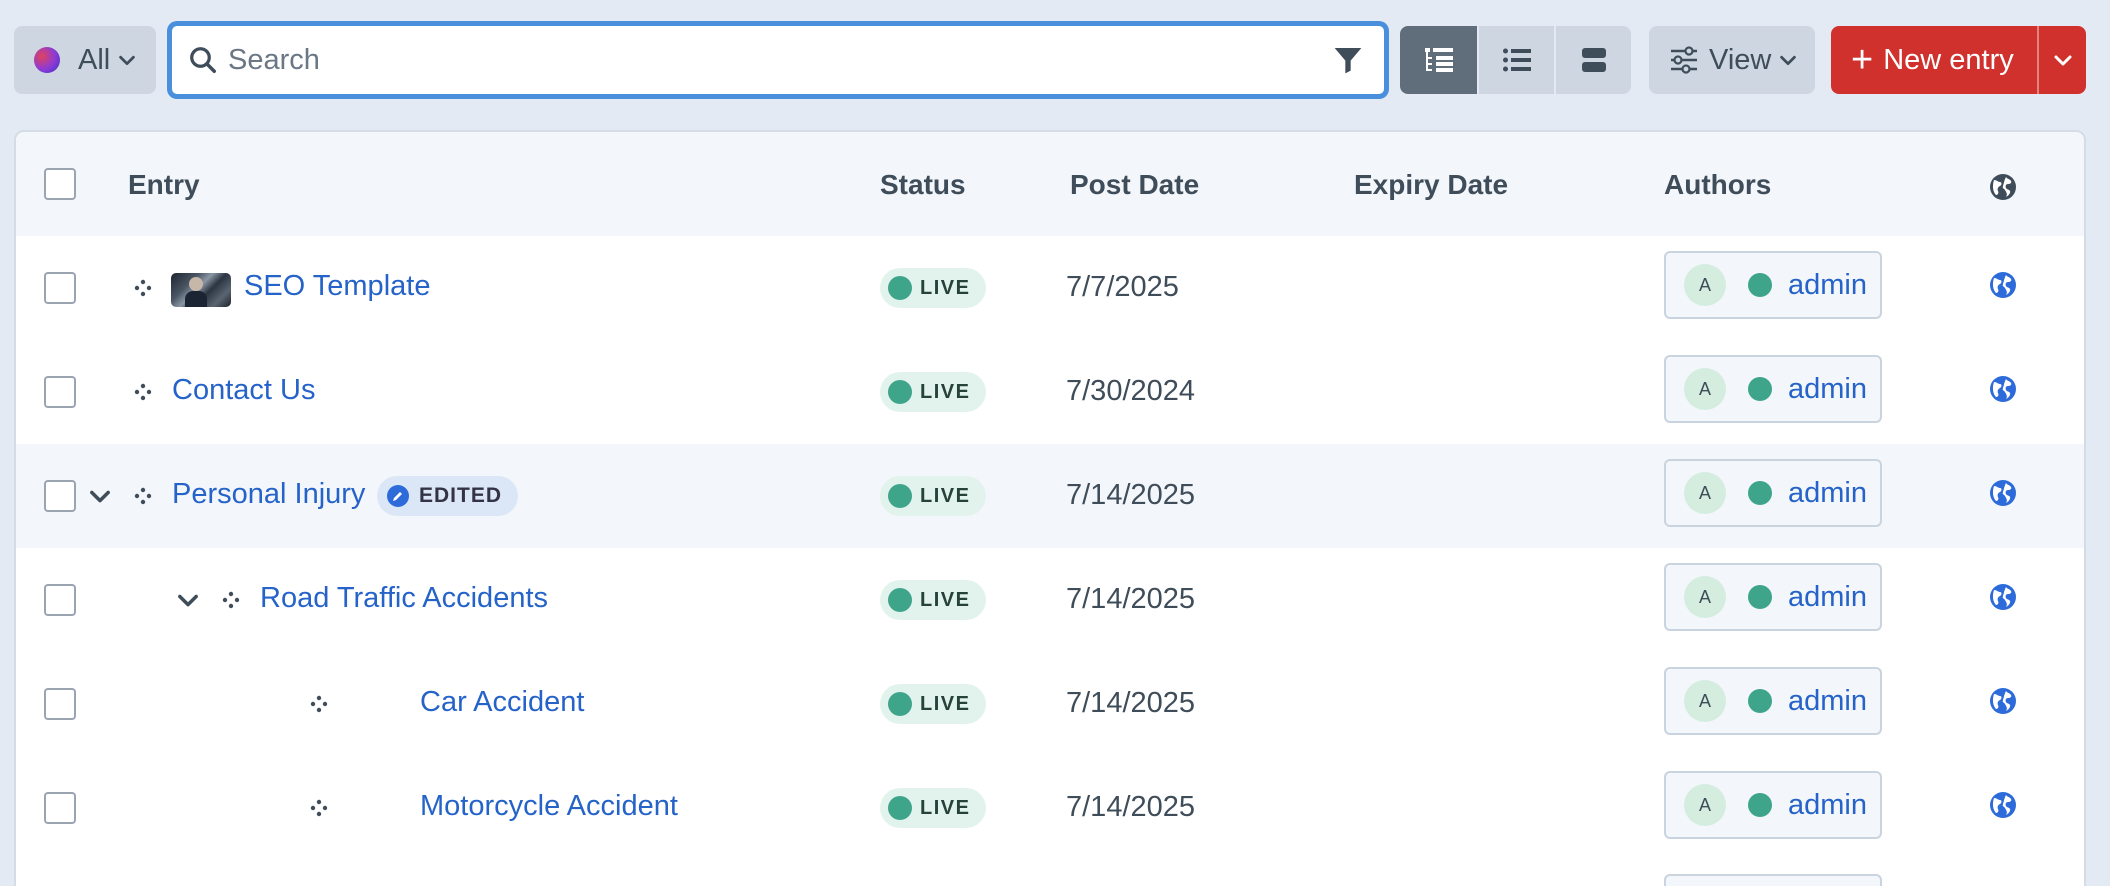  What do you see at coordinates (85, 60) in the screenshot?
I see `site-menu-button: All` at bounding box center [85, 60].